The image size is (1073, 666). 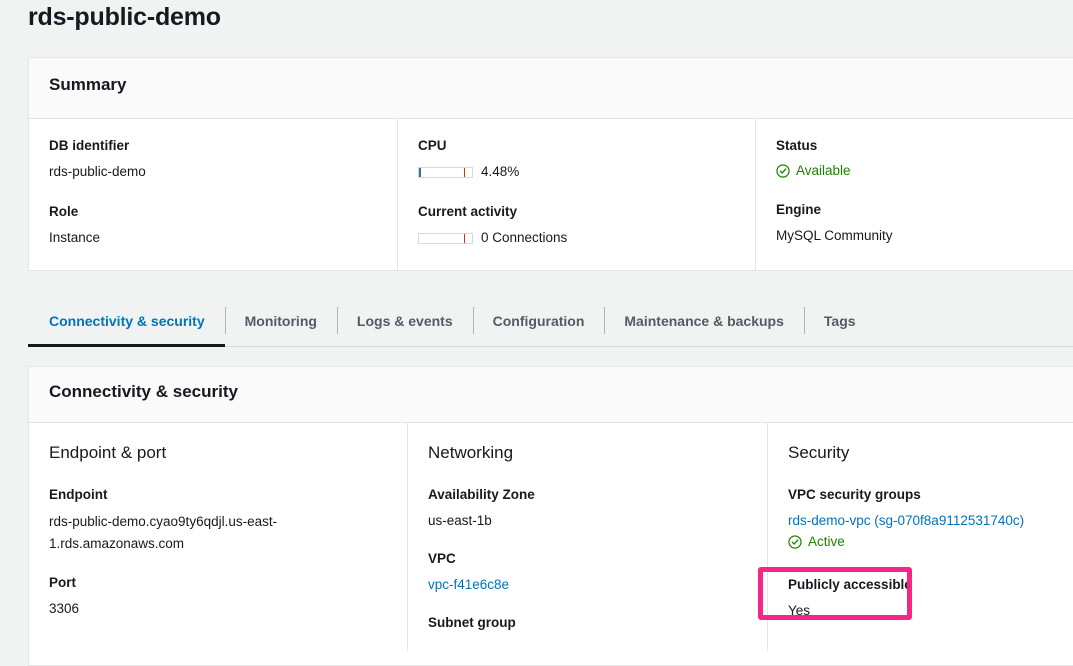 I want to click on engine-value: MySQL Community, so click(x=834, y=235).